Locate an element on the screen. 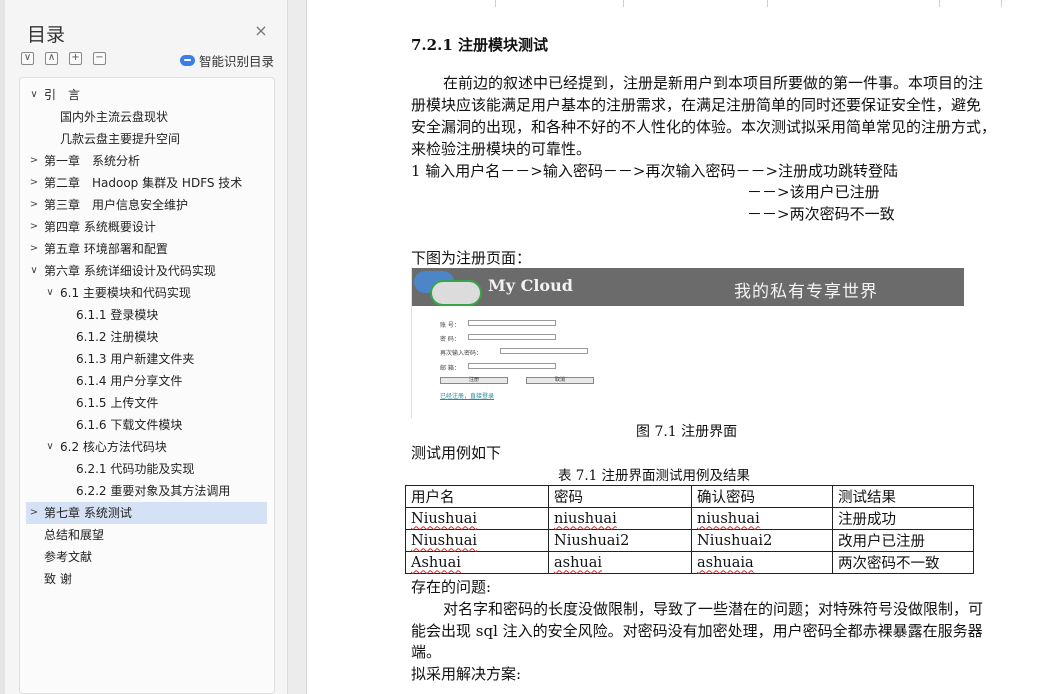 This screenshot has height=694, width=1051. toc-item: 6.2.2 重要对象及其方法调用 is located at coordinates (146, 491).